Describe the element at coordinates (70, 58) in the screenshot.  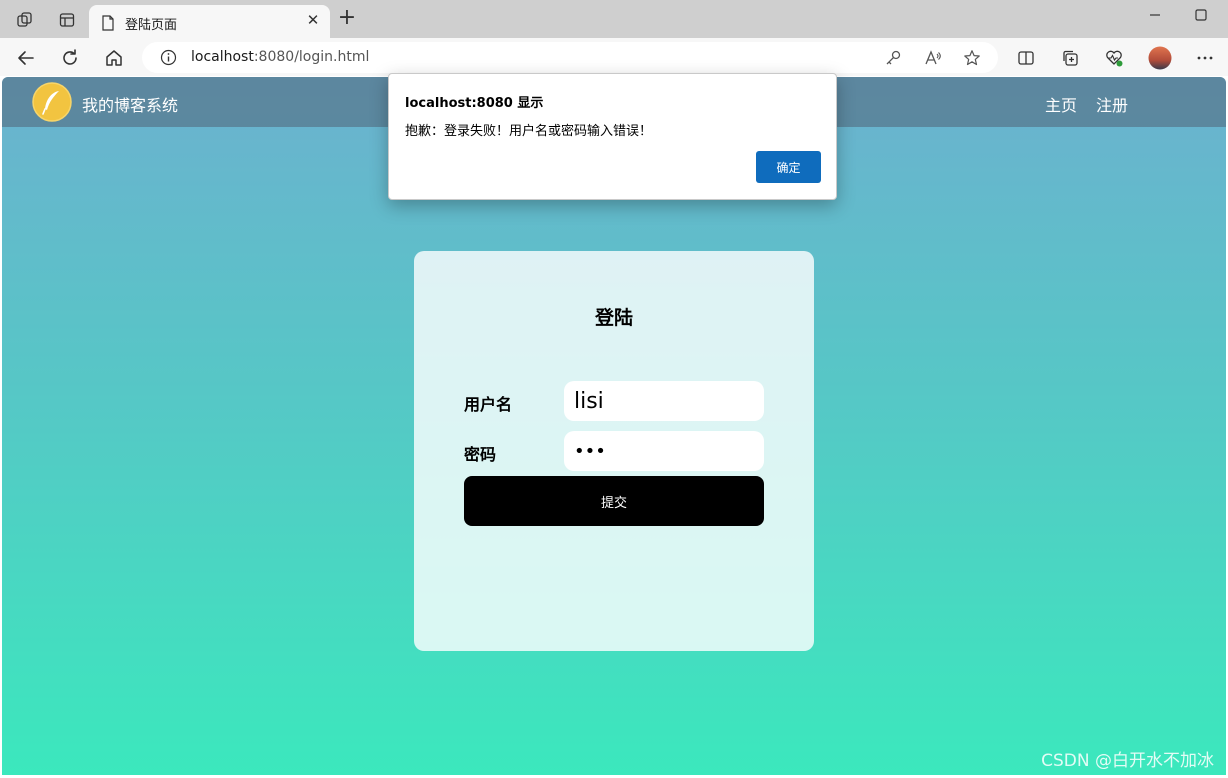
I see `refresh-icon` at that location.